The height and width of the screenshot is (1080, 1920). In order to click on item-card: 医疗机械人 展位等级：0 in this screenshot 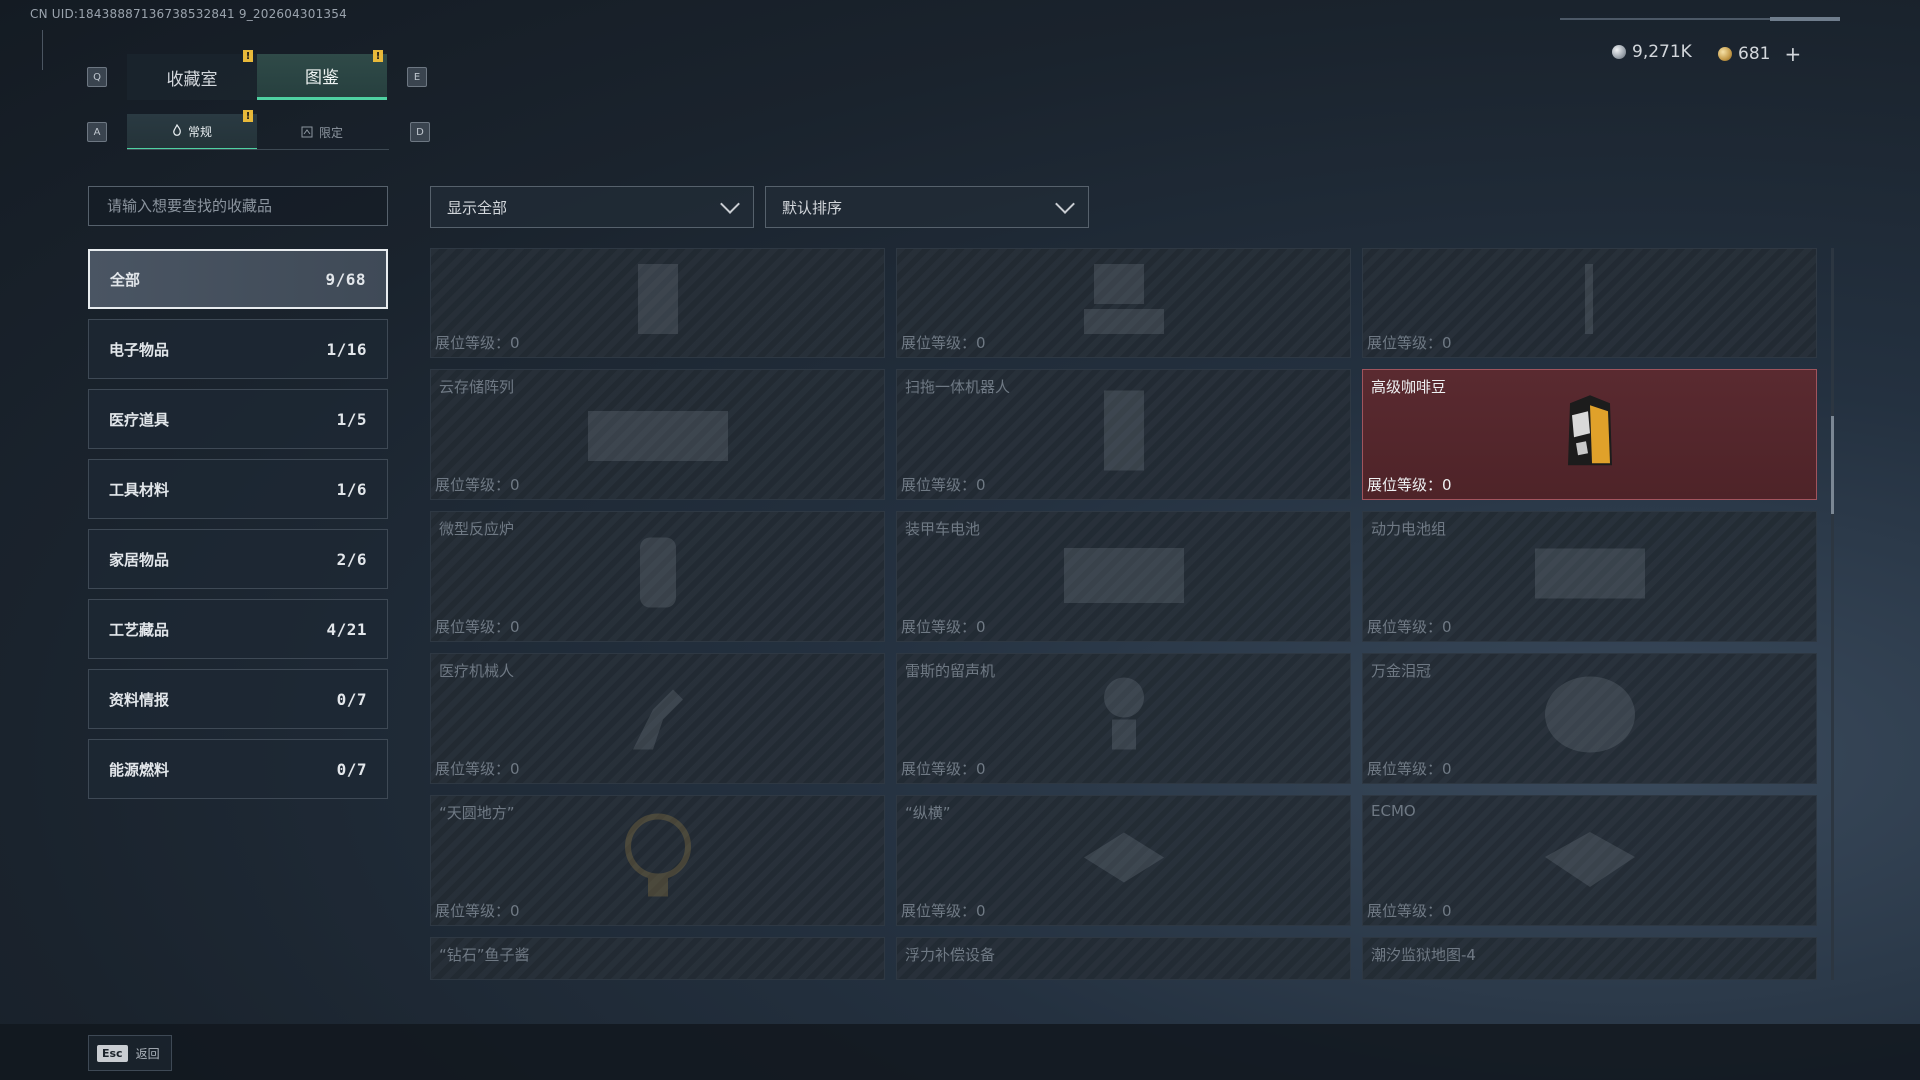, I will do `click(657, 718)`.